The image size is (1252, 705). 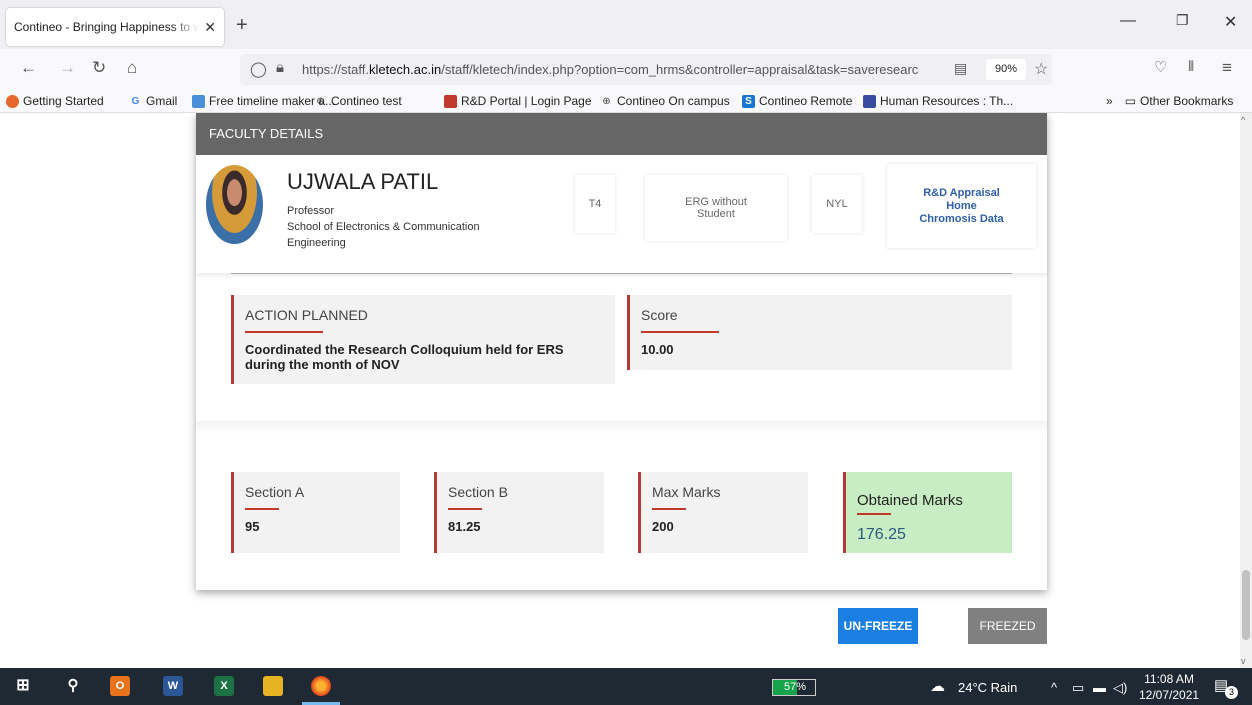 What do you see at coordinates (1054, 687) in the screenshot?
I see `chevron-up-icon: ^` at bounding box center [1054, 687].